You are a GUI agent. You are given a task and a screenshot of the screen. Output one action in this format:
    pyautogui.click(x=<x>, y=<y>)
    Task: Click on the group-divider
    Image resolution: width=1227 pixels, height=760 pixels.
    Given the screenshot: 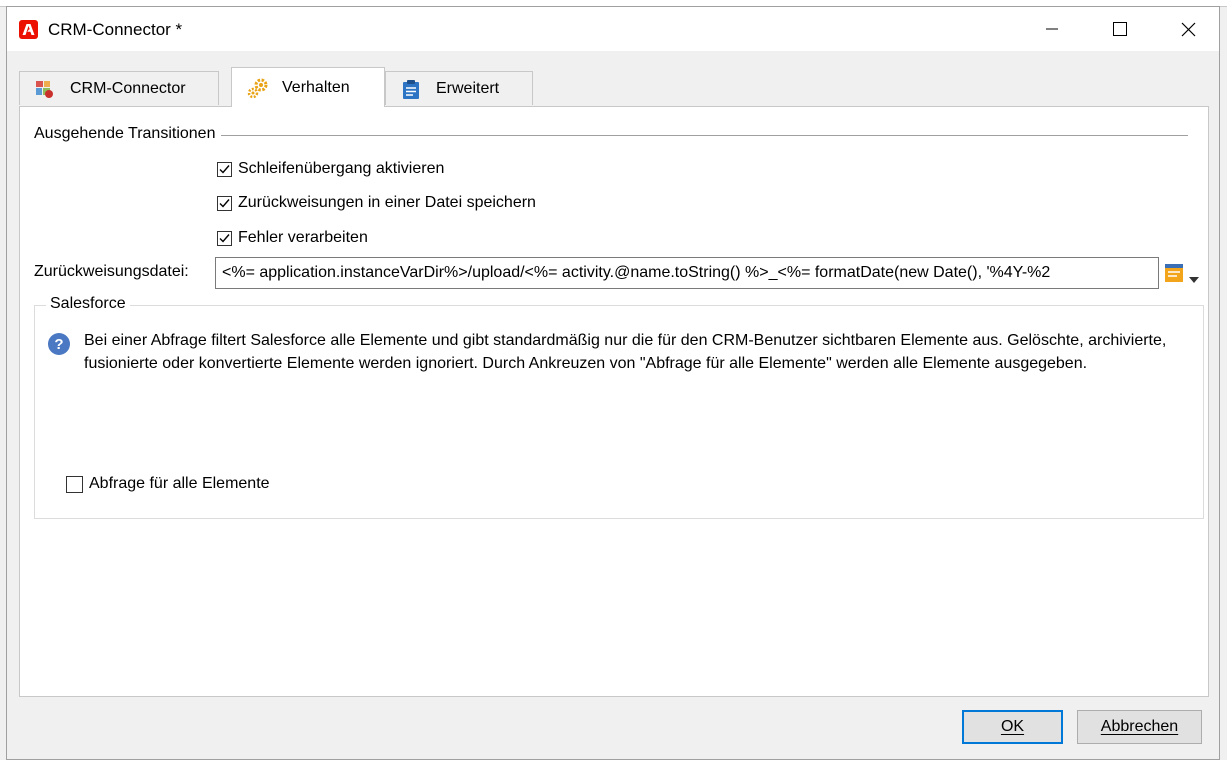 What is the action you would take?
    pyautogui.click(x=704, y=135)
    